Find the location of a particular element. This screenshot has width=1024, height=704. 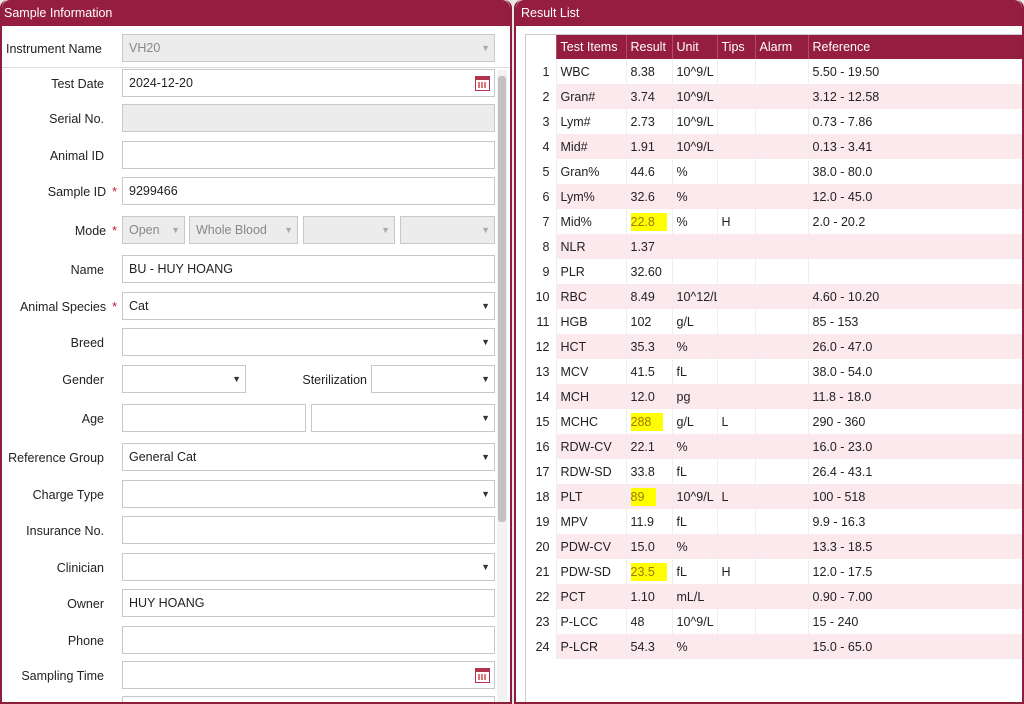

header-test-items: Test Items is located at coordinates (590, 47).